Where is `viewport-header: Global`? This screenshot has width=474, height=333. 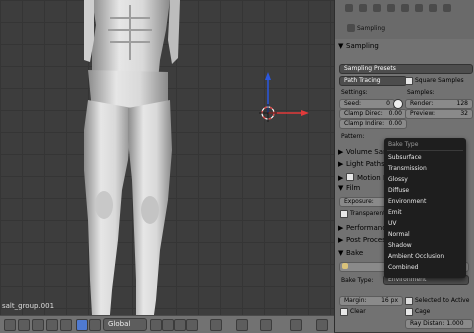 viewport-header: Global is located at coordinates (167, 324).